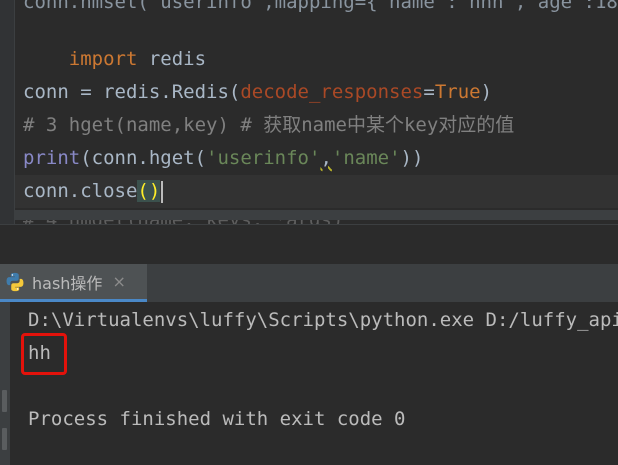 Image resolution: width=618 pixels, height=465 pixels. What do you see at coordinates (44, 354) in the screenshot?
I see `annotation-highlight-box` at bounding box center [44, 354].